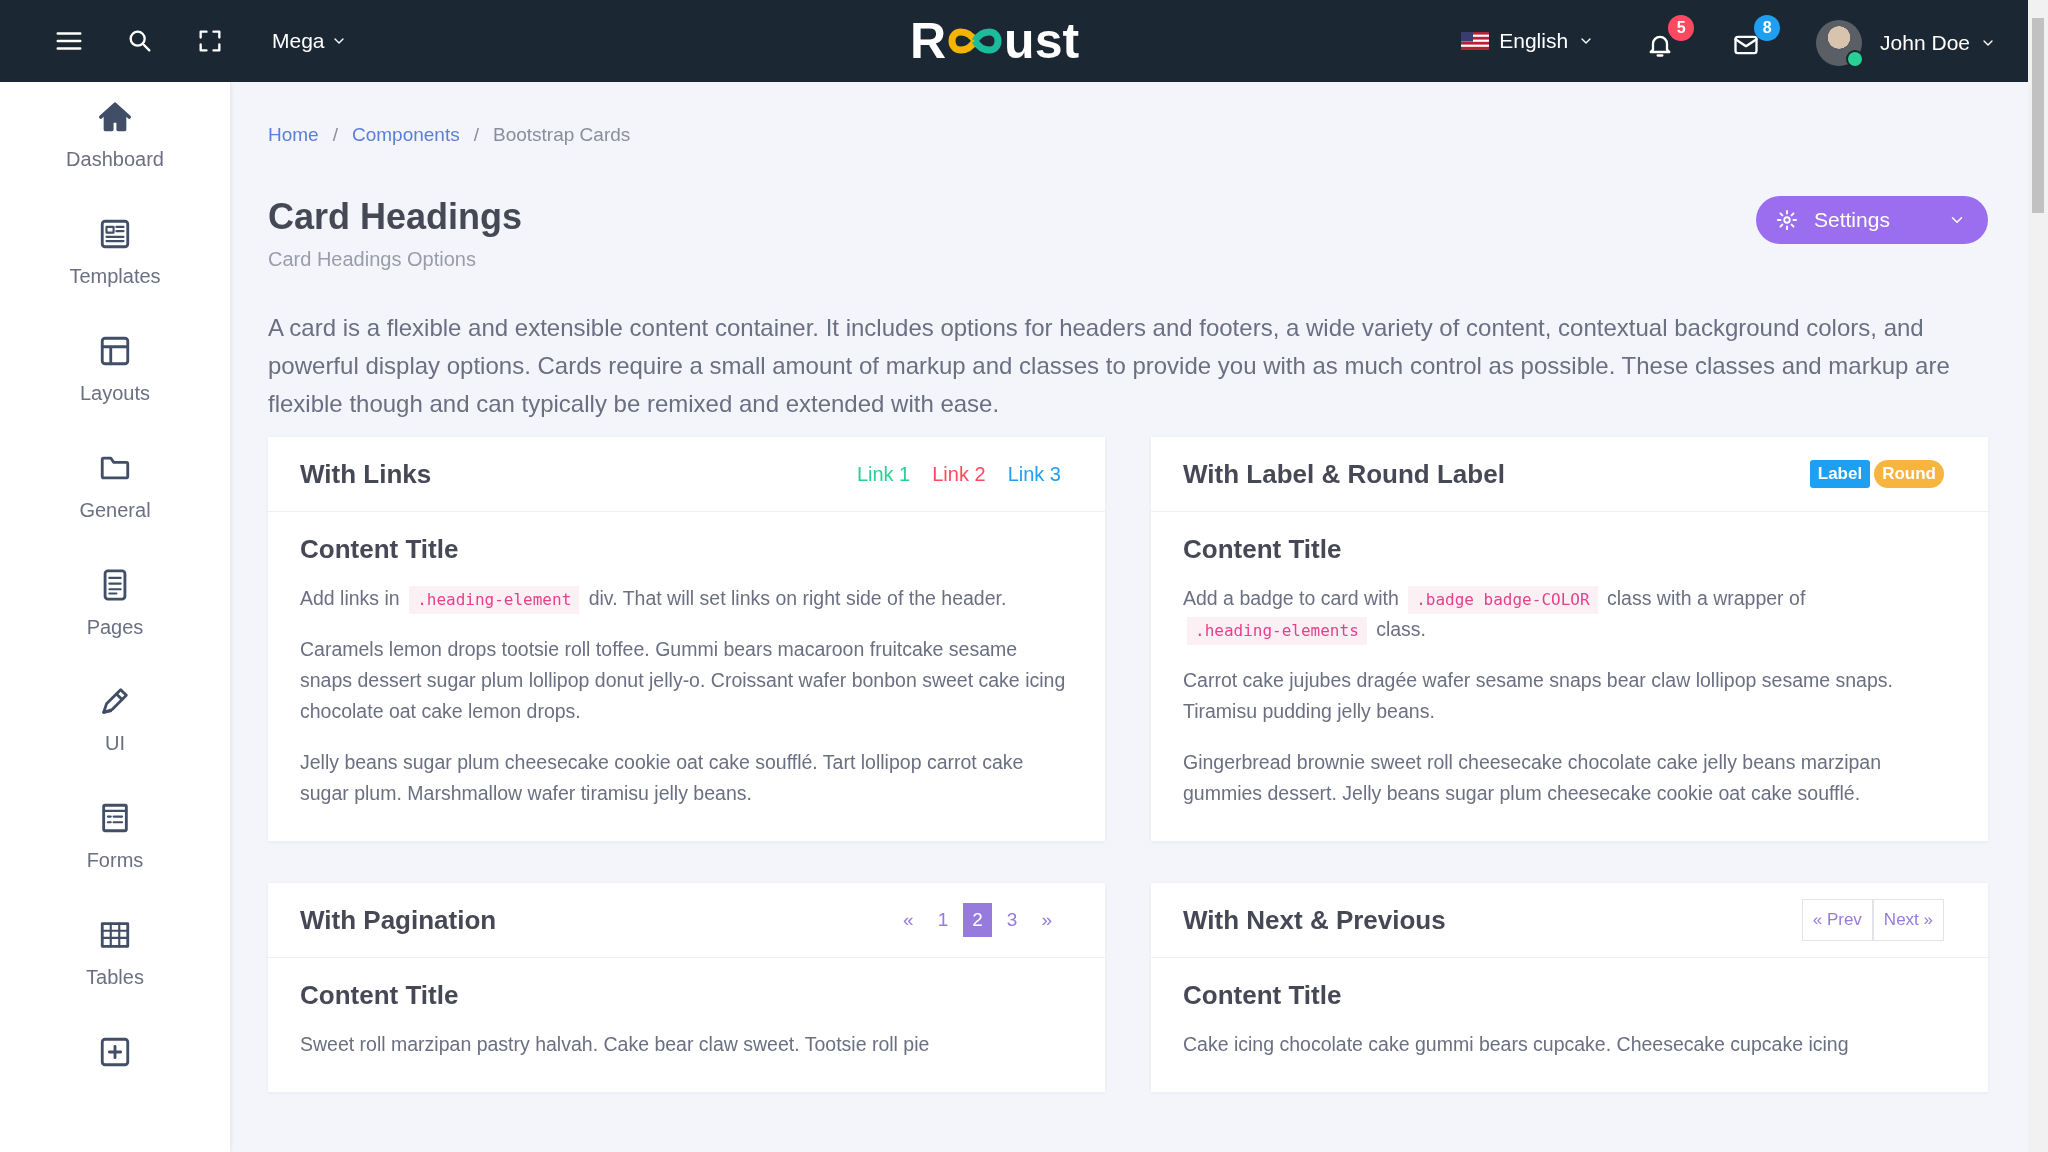 The height and width of the screenshot is (1152, 2048). Describe the element at coordinates (115, 977) in the screenshot. I see `sidebar-item: Tables` at that location.